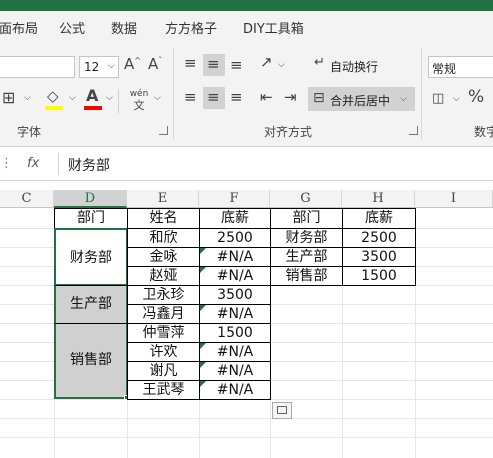 This screenshot has width=493, height=458. Describe the element at coordinates (444, 69) in the screenshot. I see `number-format-value: 常规` at that location.